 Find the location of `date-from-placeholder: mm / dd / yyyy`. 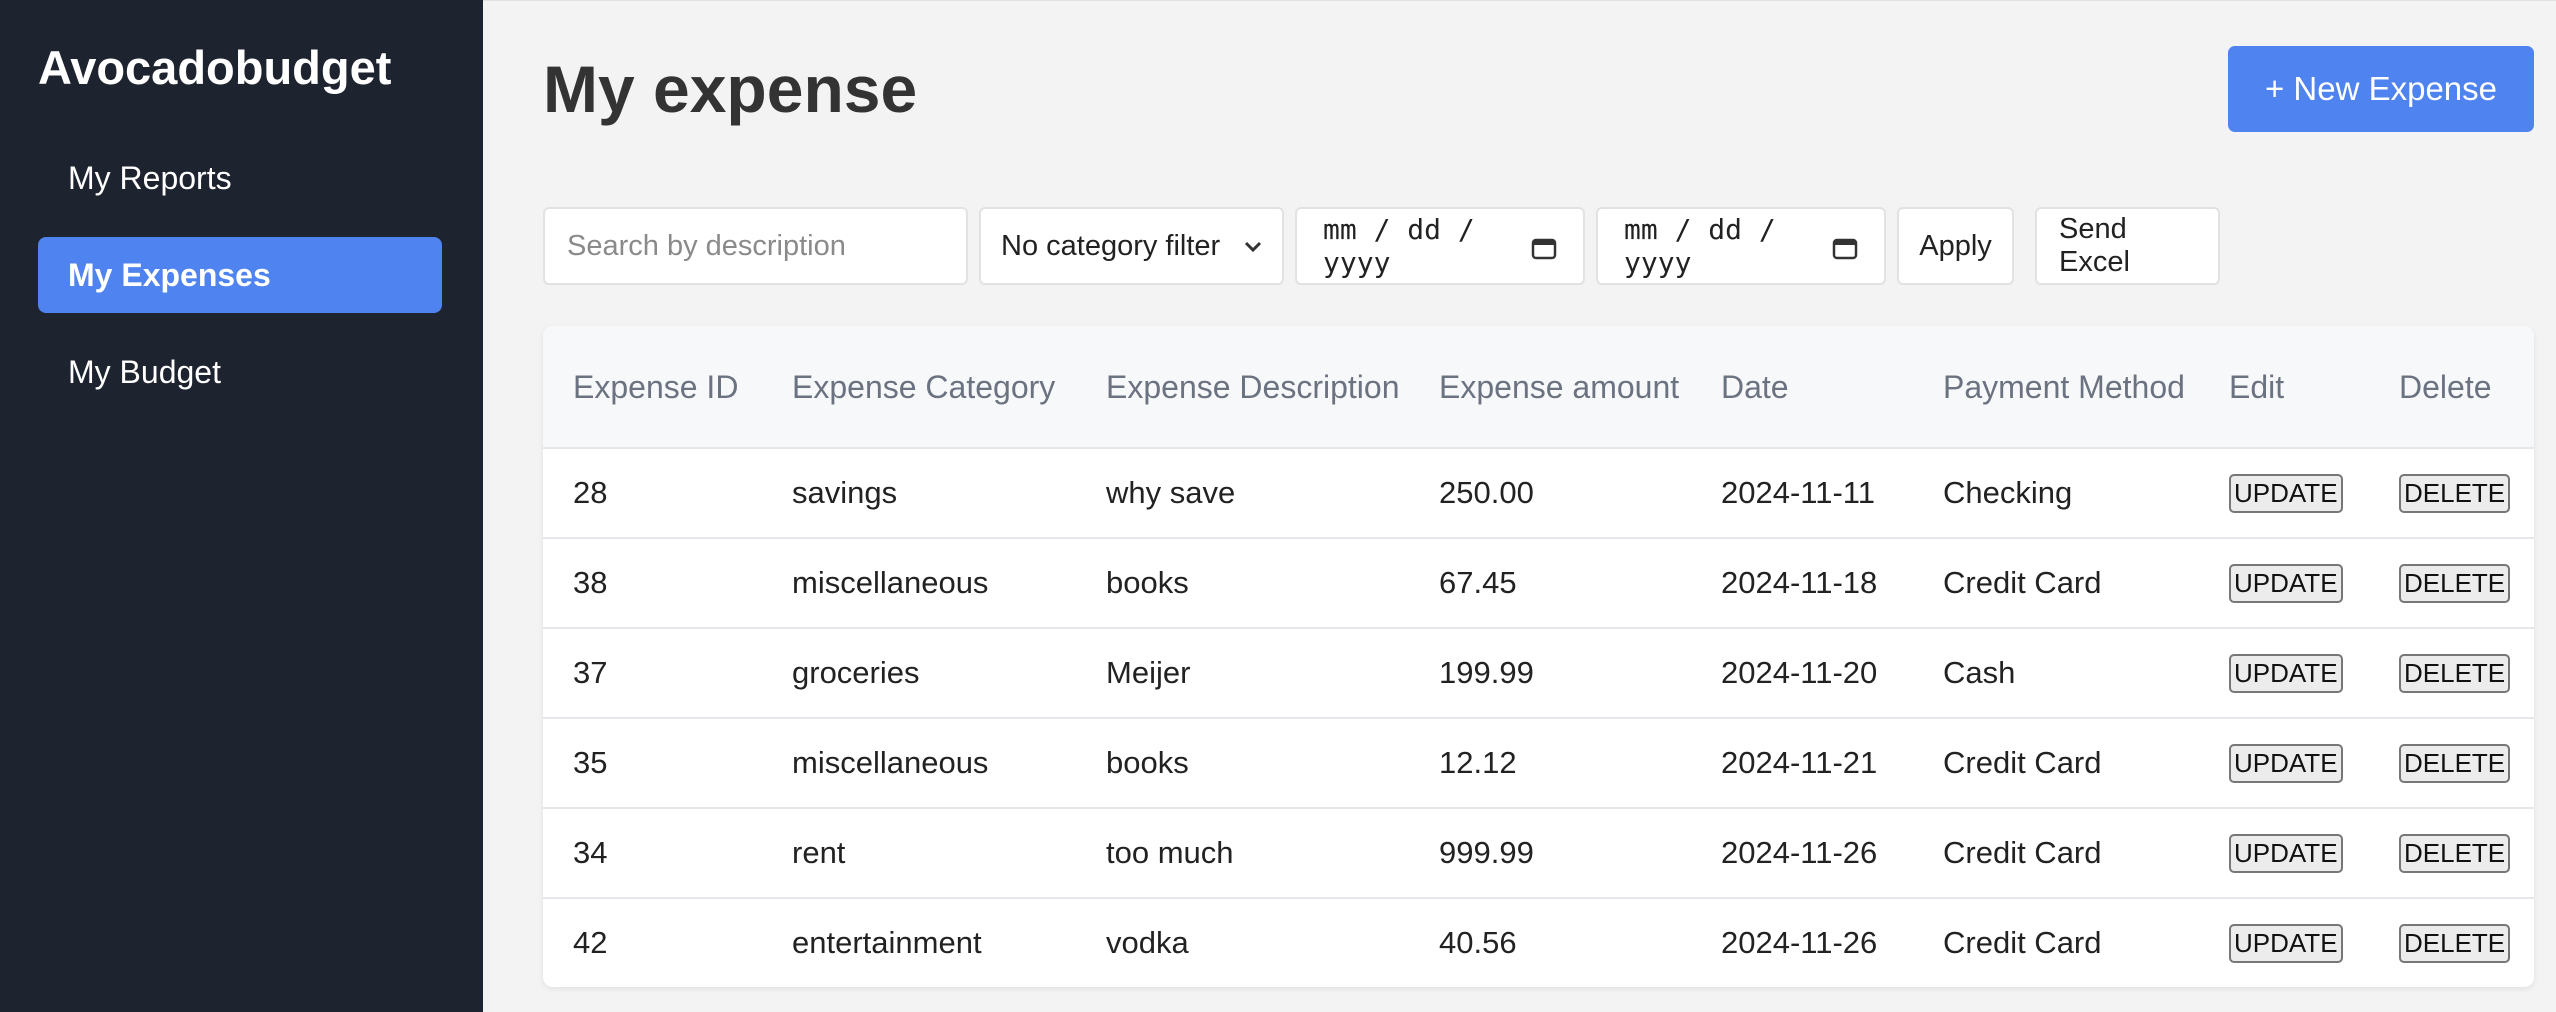

date-from-placeholder: mm / dd / yyyy is located at coordinates (1399, 246).